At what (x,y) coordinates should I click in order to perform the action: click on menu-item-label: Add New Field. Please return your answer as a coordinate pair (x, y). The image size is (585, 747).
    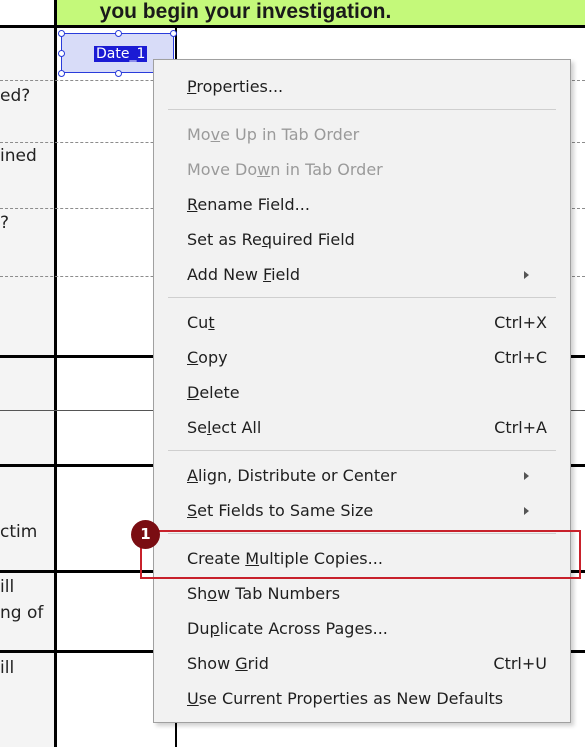
    Looking at the image, I should click on (243, 274).